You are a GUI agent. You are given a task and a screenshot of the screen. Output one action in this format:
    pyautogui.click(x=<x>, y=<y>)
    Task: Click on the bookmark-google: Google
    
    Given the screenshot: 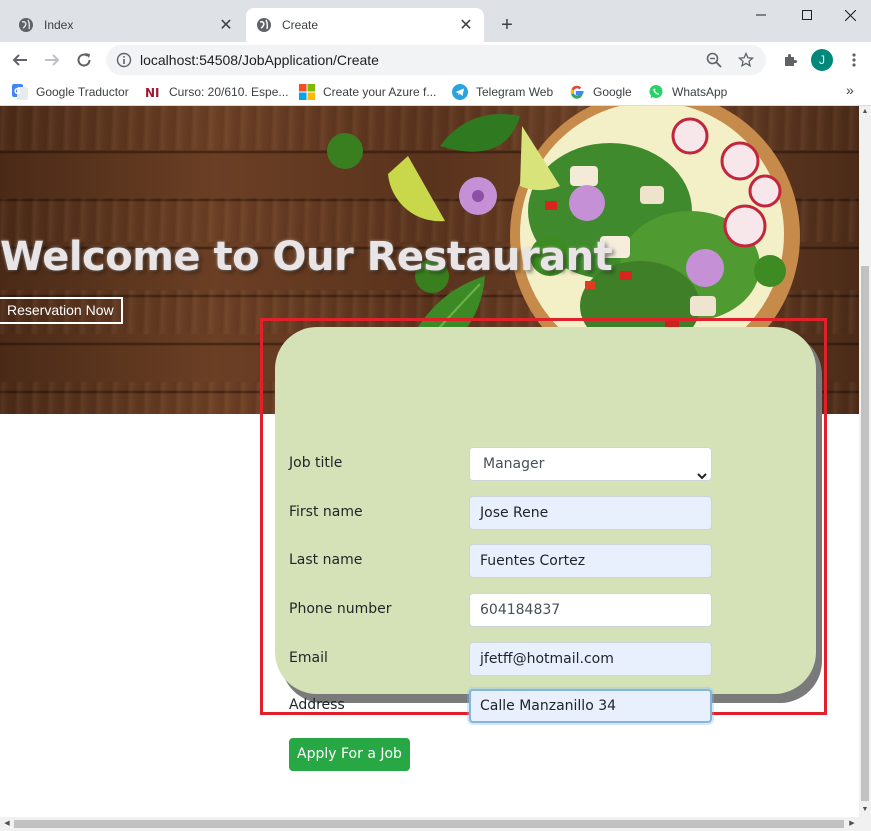 What is the action you would take?
    pyautogui.click(x=600, y=92)
    